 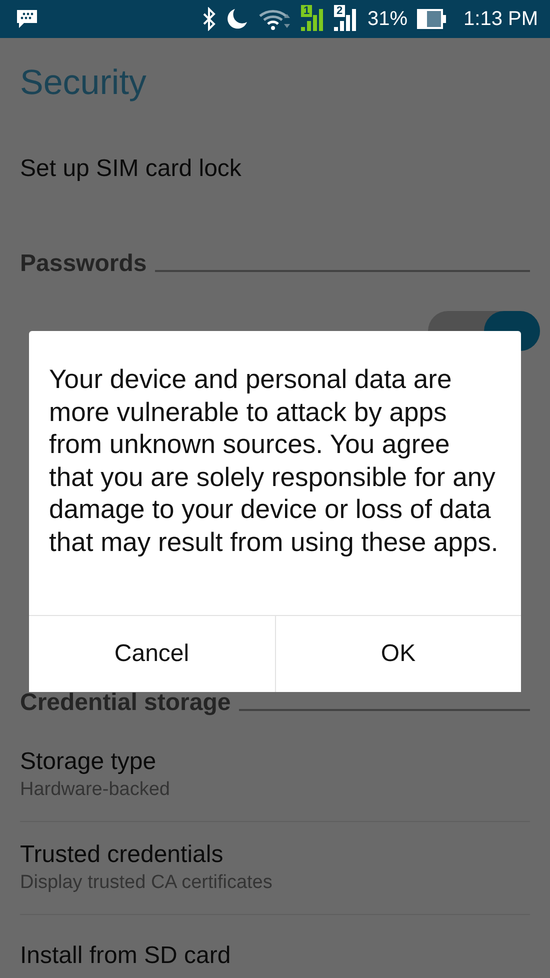 I want to click on battery-icon, so click(x=431, y=19).